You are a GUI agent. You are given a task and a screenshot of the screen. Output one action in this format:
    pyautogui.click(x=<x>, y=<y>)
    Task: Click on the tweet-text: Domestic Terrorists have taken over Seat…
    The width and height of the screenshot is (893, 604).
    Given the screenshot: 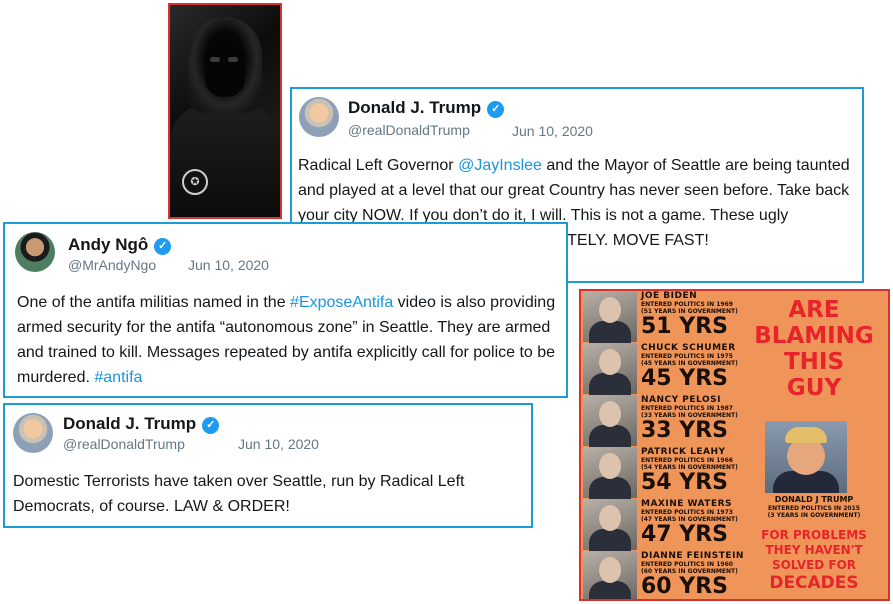 What is the action you would take?
    pyautogui.click(x=239, y=494)
    